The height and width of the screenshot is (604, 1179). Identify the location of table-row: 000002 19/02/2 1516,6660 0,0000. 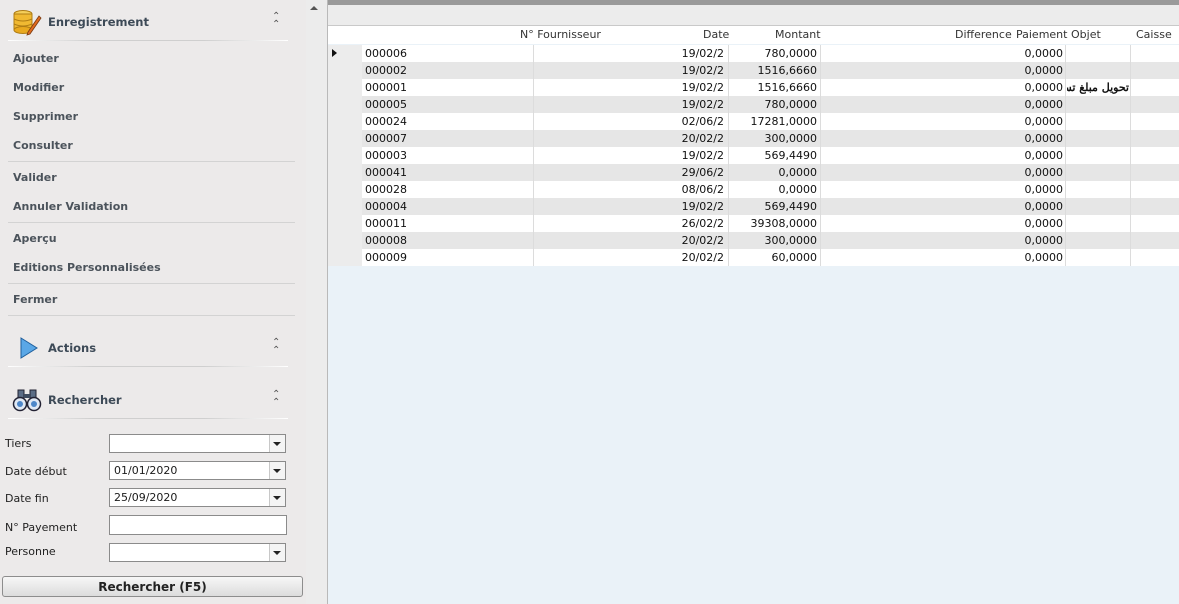
(753, 70).